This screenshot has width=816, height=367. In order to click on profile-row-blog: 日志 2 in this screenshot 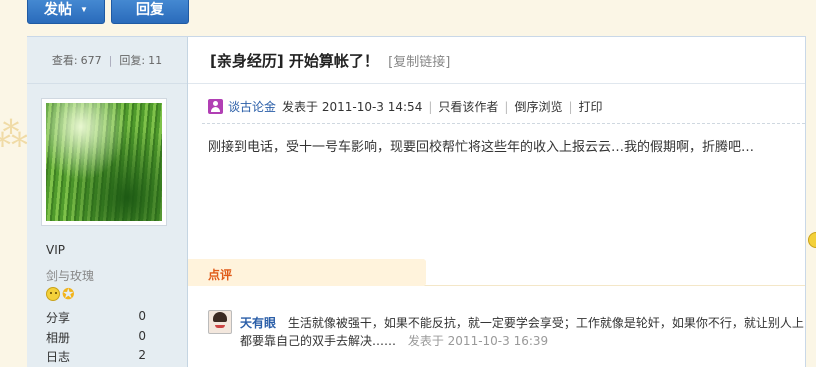, I will do `click(96, 356)`.